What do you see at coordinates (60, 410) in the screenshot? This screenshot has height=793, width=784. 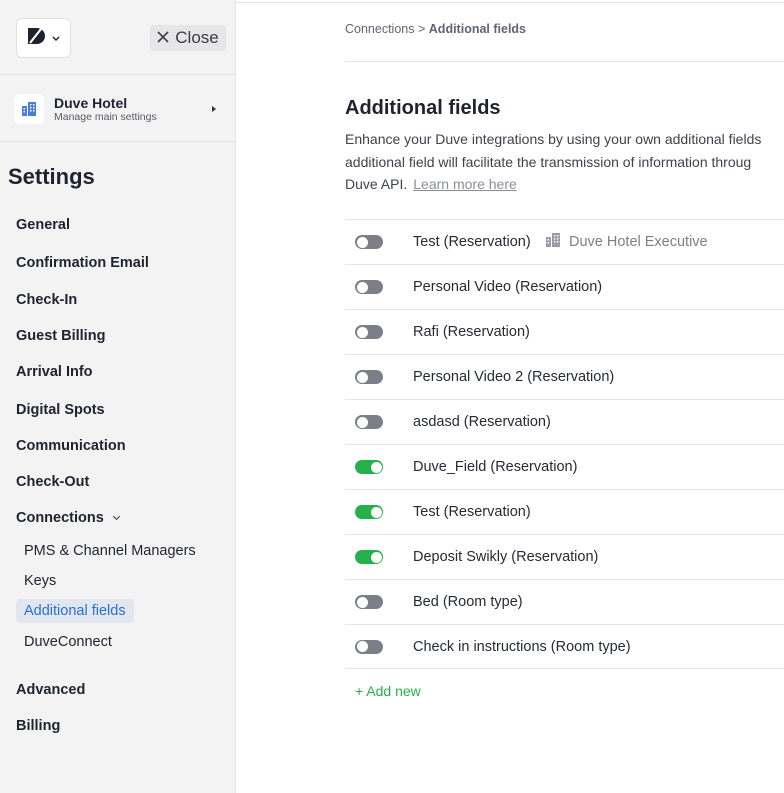 I see `sidebar-item-digital-spots: Digital Spots` at bounding box center [60, 410].